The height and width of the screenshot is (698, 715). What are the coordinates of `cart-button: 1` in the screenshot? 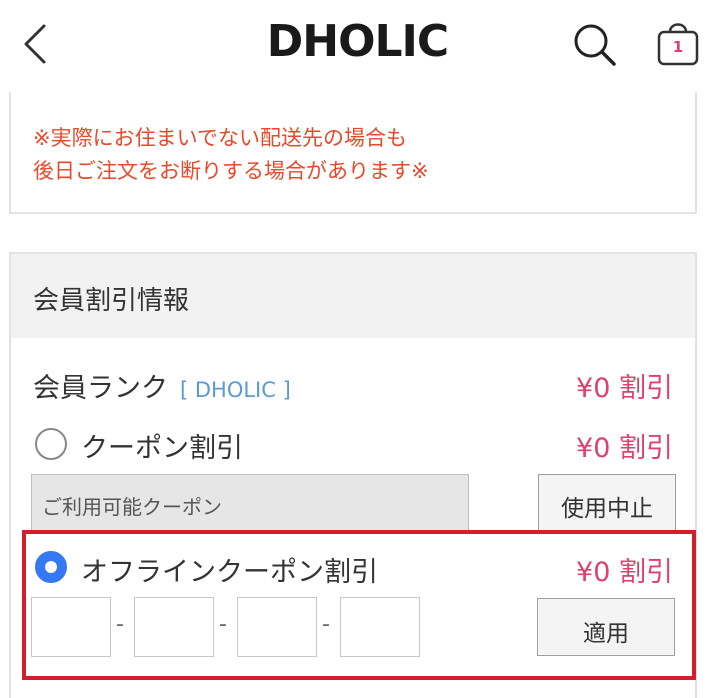 It's located at (678, 43).